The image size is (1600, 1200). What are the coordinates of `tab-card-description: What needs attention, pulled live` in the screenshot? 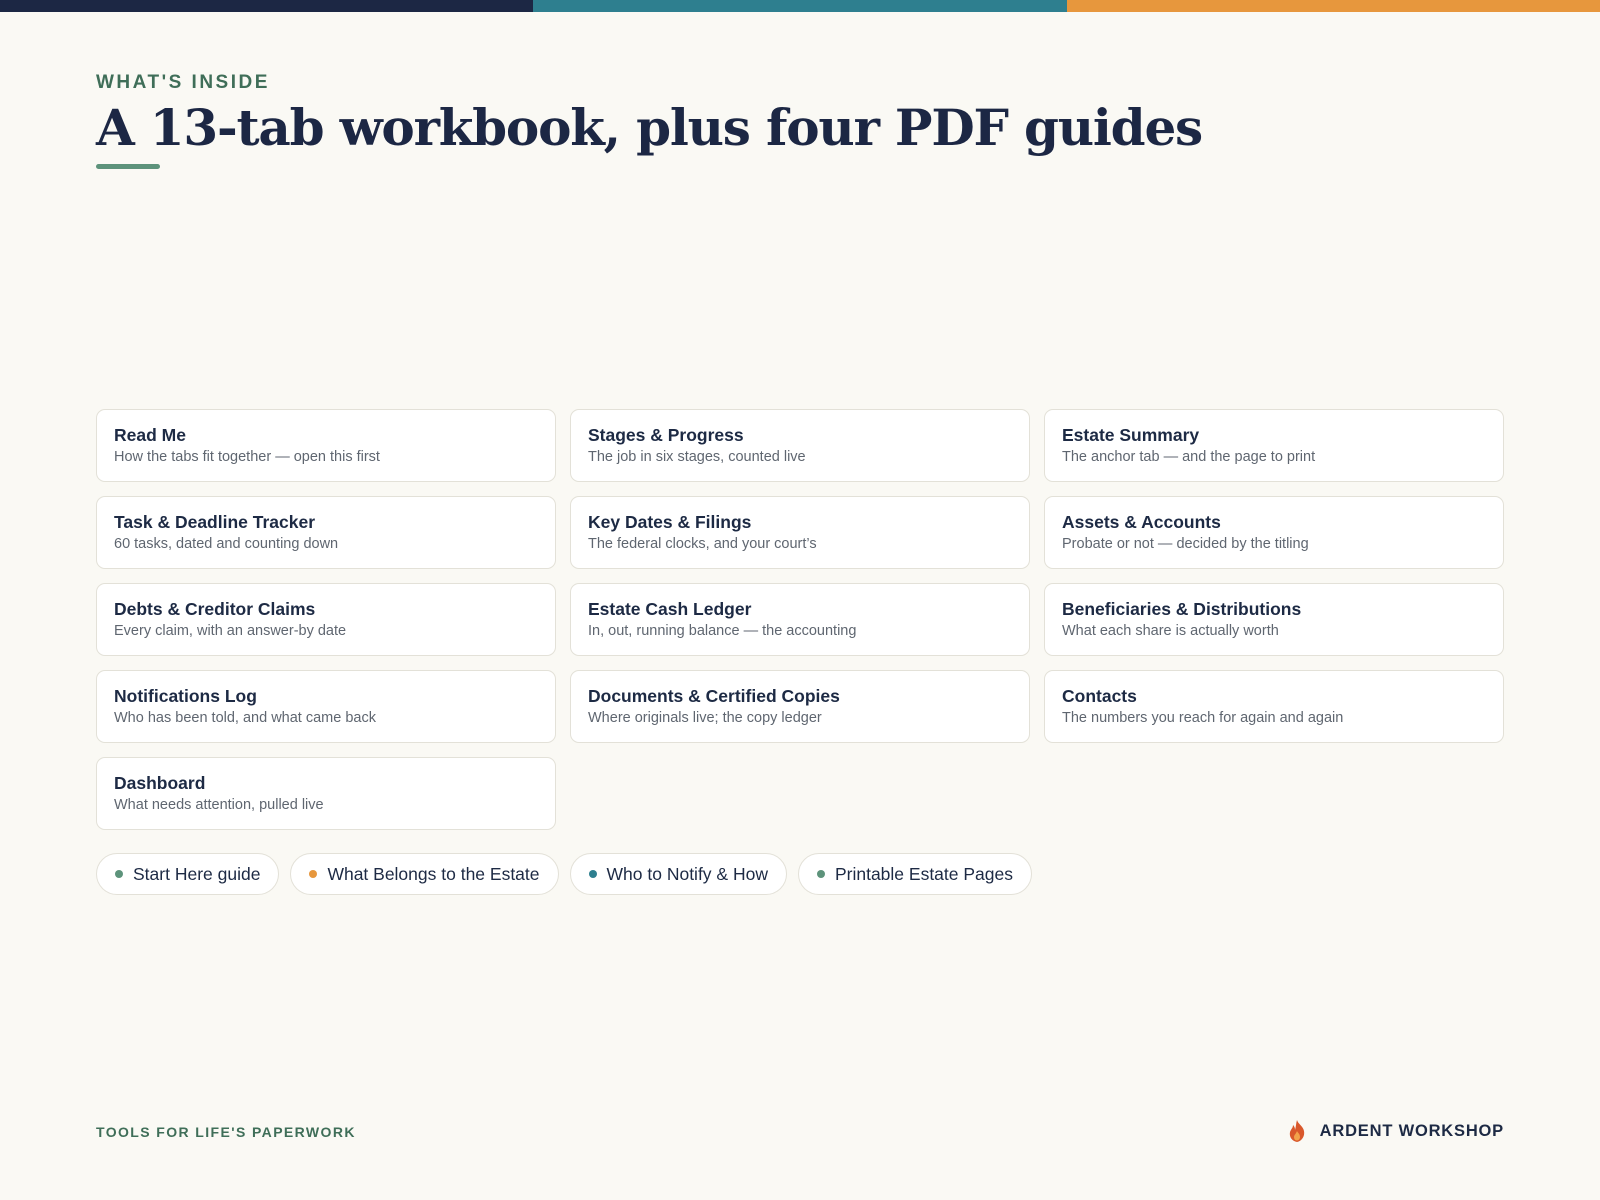 It's located at (219, 805).